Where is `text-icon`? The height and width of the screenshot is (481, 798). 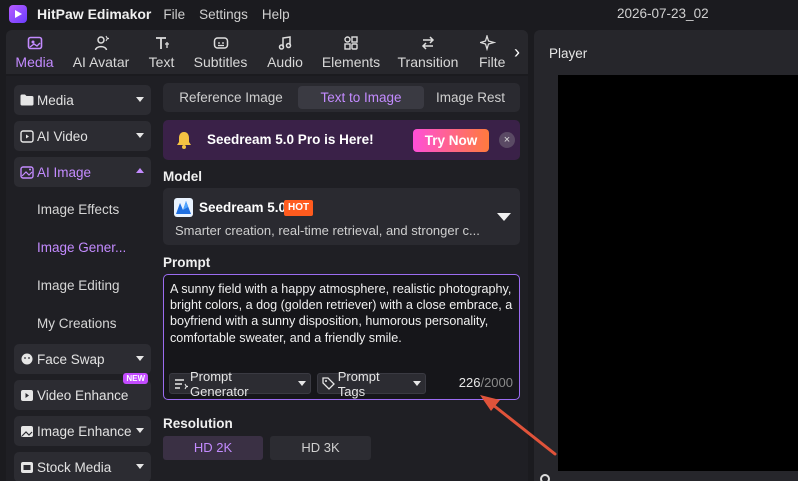
text-icon is located at coordinates (162, 43).